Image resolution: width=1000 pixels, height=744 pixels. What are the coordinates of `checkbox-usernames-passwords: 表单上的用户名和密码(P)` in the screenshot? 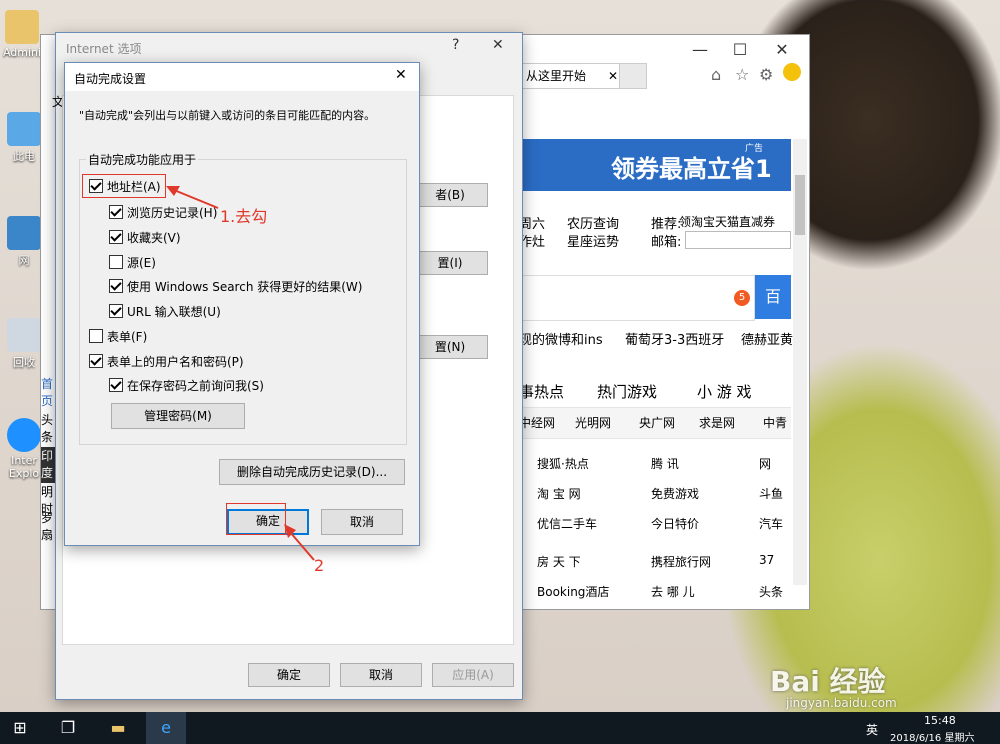 It's located at (166, 362).